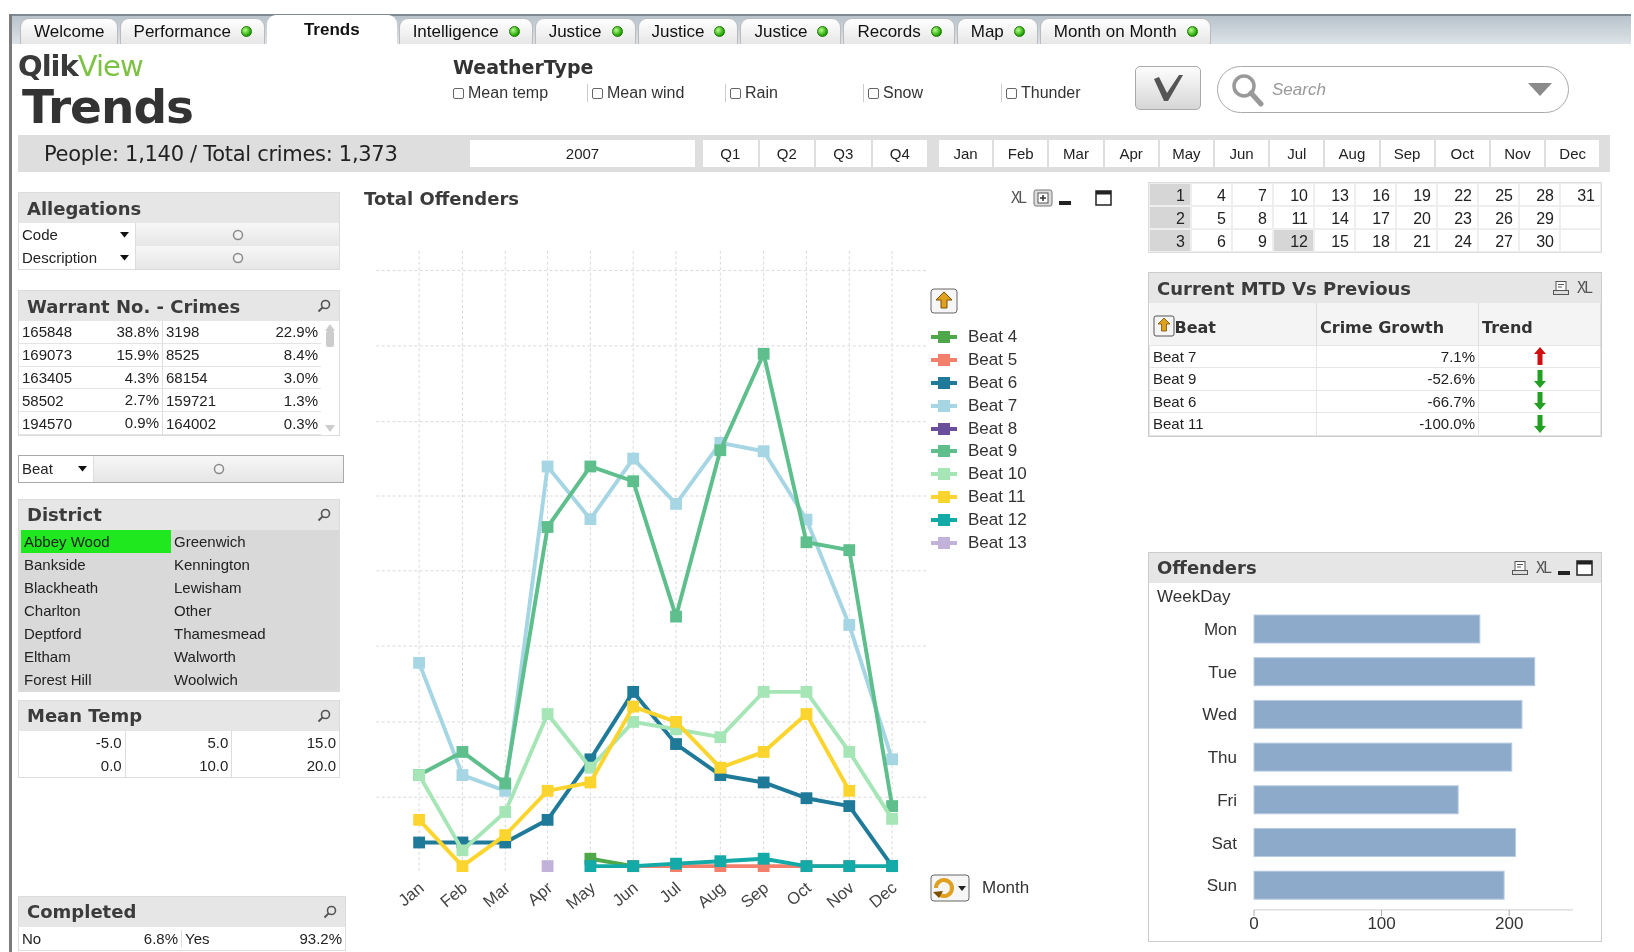 This screenshot has height=952, width=1634. I want to click on tab: Intelligence, so click(465, 31).